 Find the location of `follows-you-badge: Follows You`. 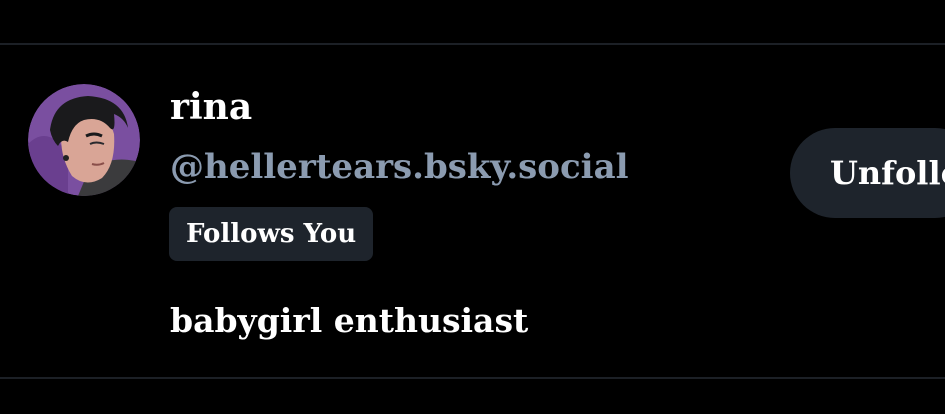

follows-you-badge: Follows You is located at coordinates (271, 234).